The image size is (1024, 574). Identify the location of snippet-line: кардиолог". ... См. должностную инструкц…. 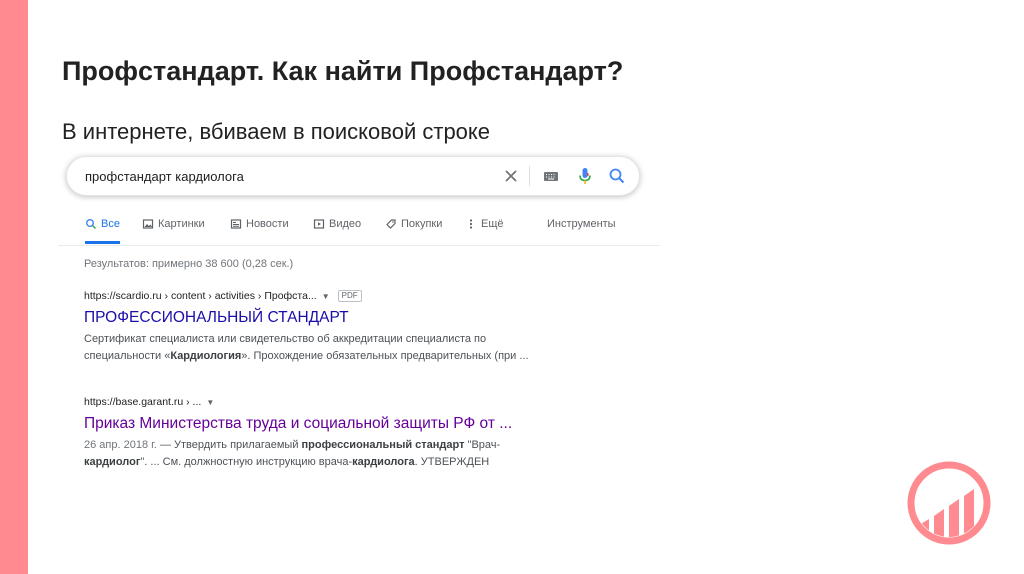
(298, 462).